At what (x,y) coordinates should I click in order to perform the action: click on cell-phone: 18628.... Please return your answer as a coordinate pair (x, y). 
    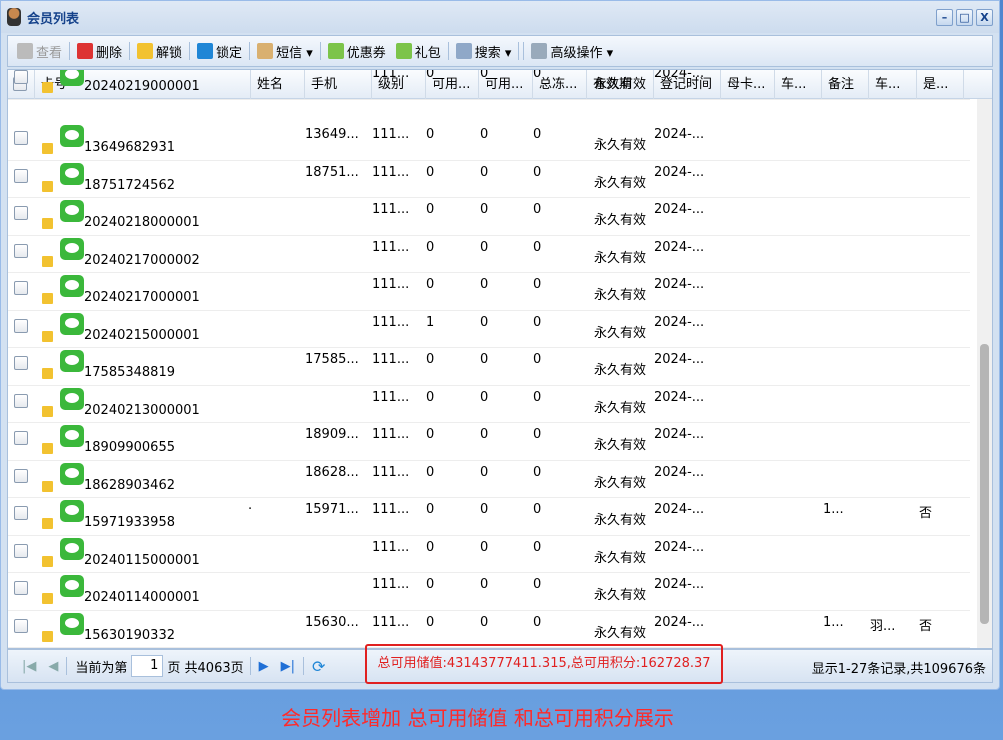
    Looking at the image, I should click on (332, 472).